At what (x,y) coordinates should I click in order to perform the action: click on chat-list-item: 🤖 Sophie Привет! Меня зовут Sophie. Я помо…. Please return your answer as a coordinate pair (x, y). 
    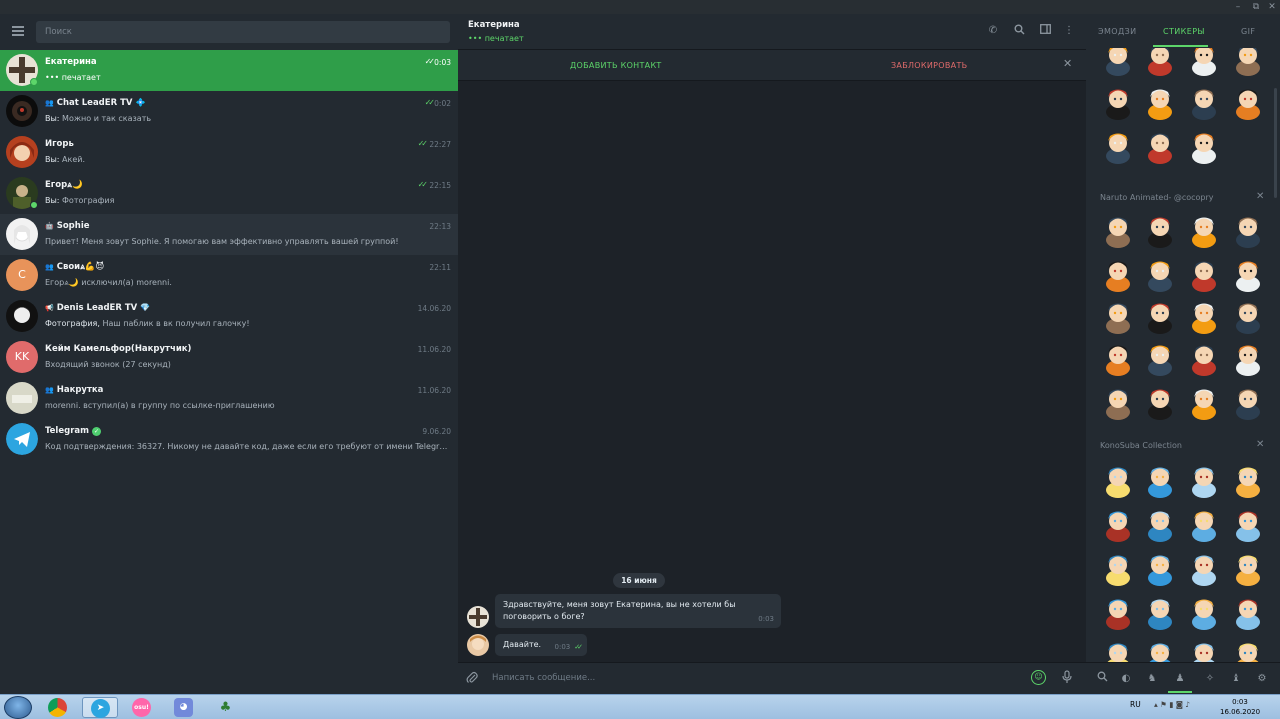
    Looking at the image, I should click on (229, 234).